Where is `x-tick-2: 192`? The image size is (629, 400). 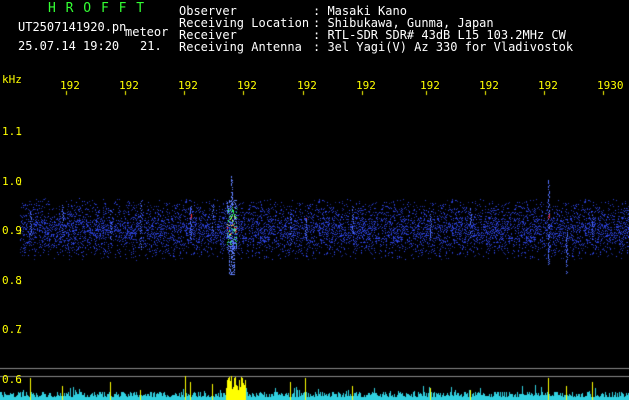 x-tick-2: 192 is located at coordinates (129, 85).